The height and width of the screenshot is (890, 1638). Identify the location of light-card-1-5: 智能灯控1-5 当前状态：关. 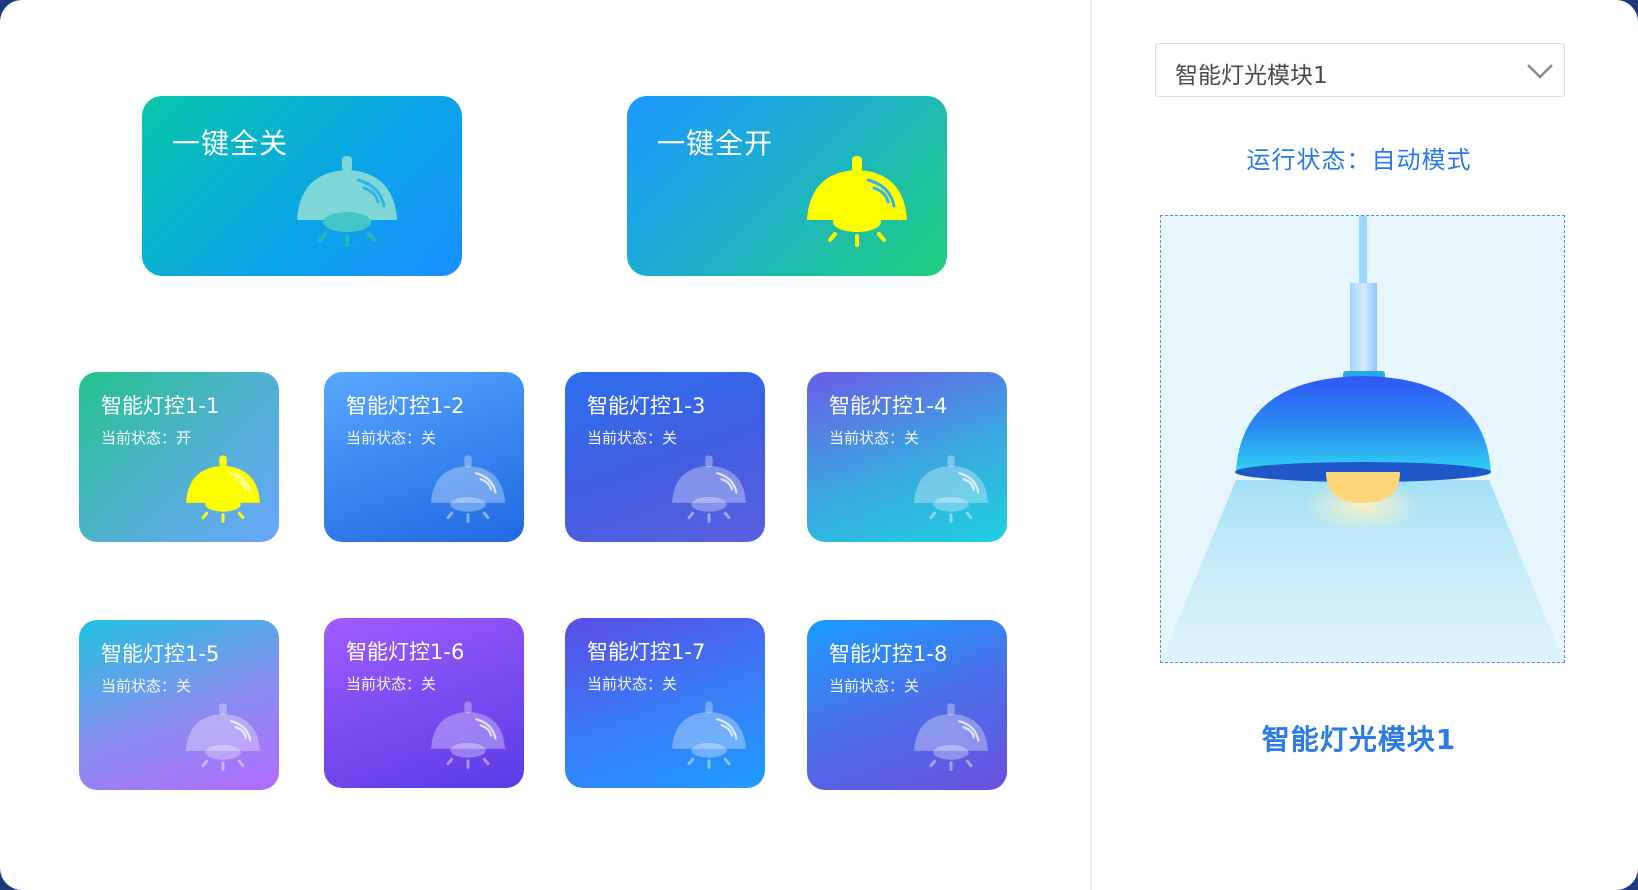
(179, 705).